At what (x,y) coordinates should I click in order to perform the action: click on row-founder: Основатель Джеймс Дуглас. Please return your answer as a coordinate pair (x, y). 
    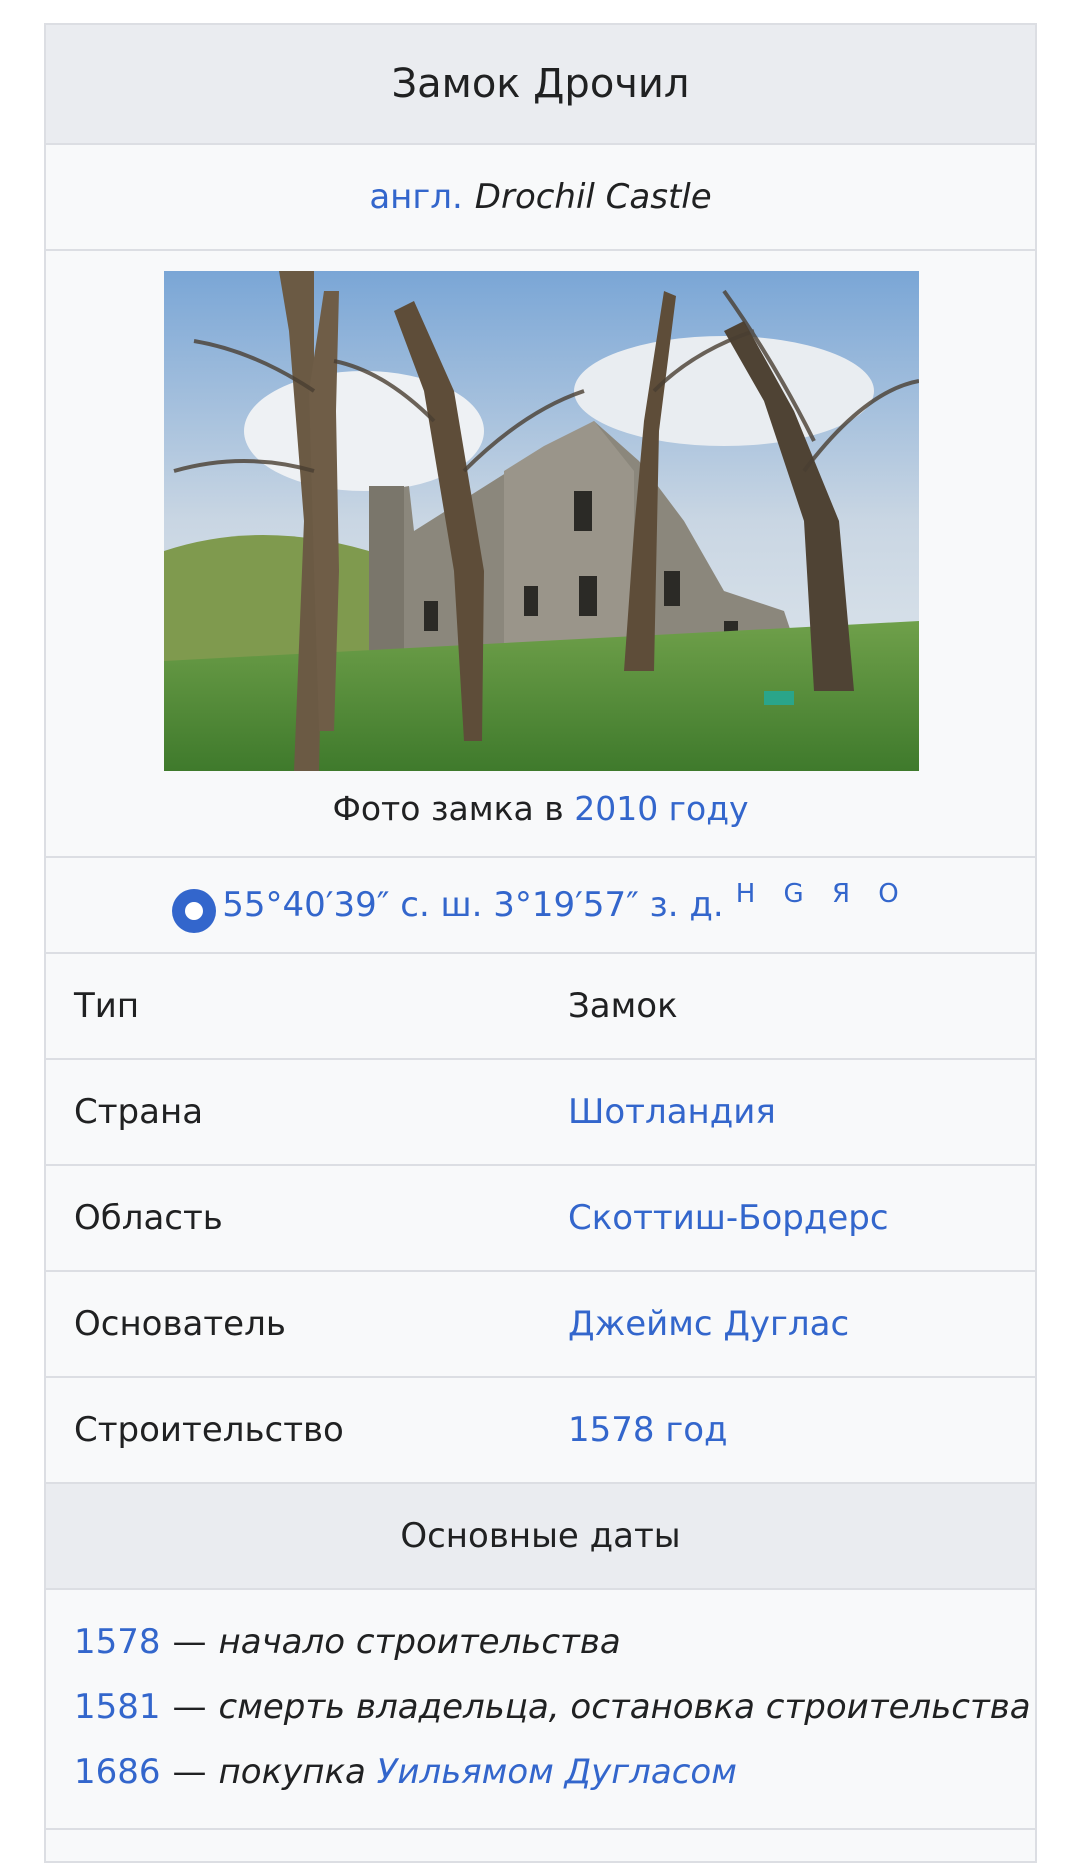
    Looking at the image, I should click on (540, 1325).